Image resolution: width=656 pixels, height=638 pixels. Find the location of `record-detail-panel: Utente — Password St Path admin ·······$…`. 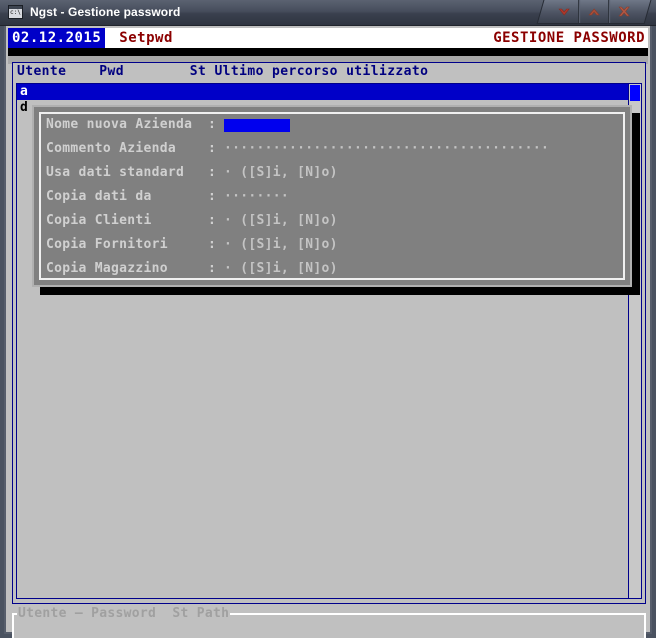

record-detail-panel: Utente — Password St Path admin ·······$… is located at coordinates (329, 622).